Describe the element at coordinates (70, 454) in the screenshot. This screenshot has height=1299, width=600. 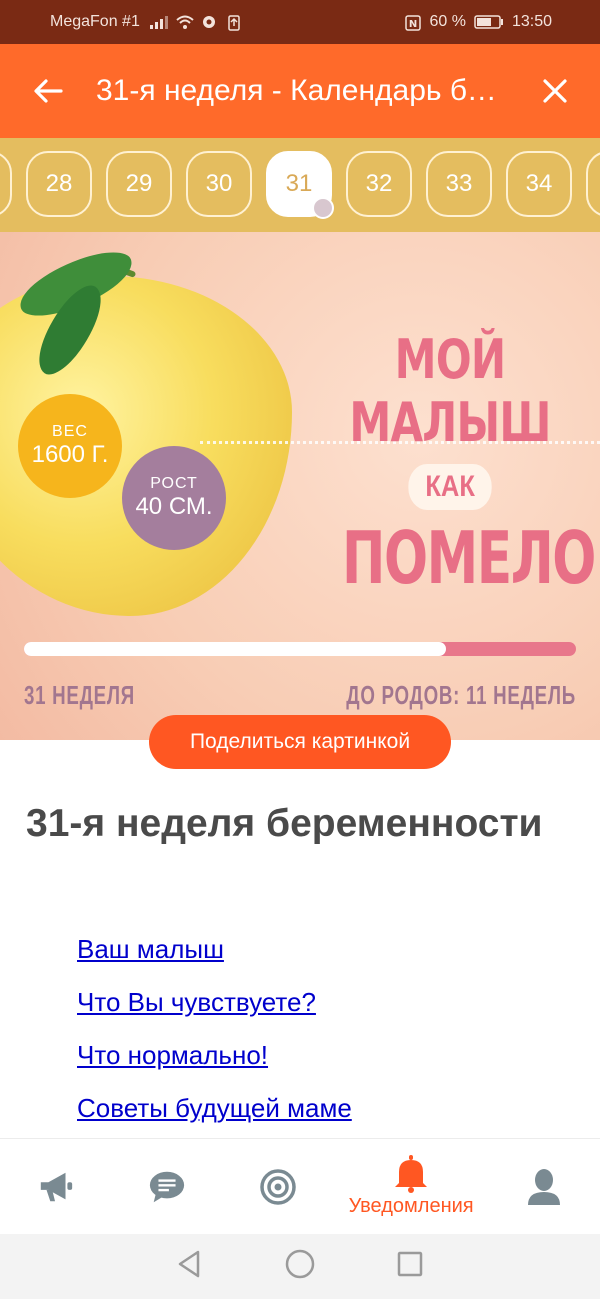
I see `weight-value: 1600 Г.` at that location.